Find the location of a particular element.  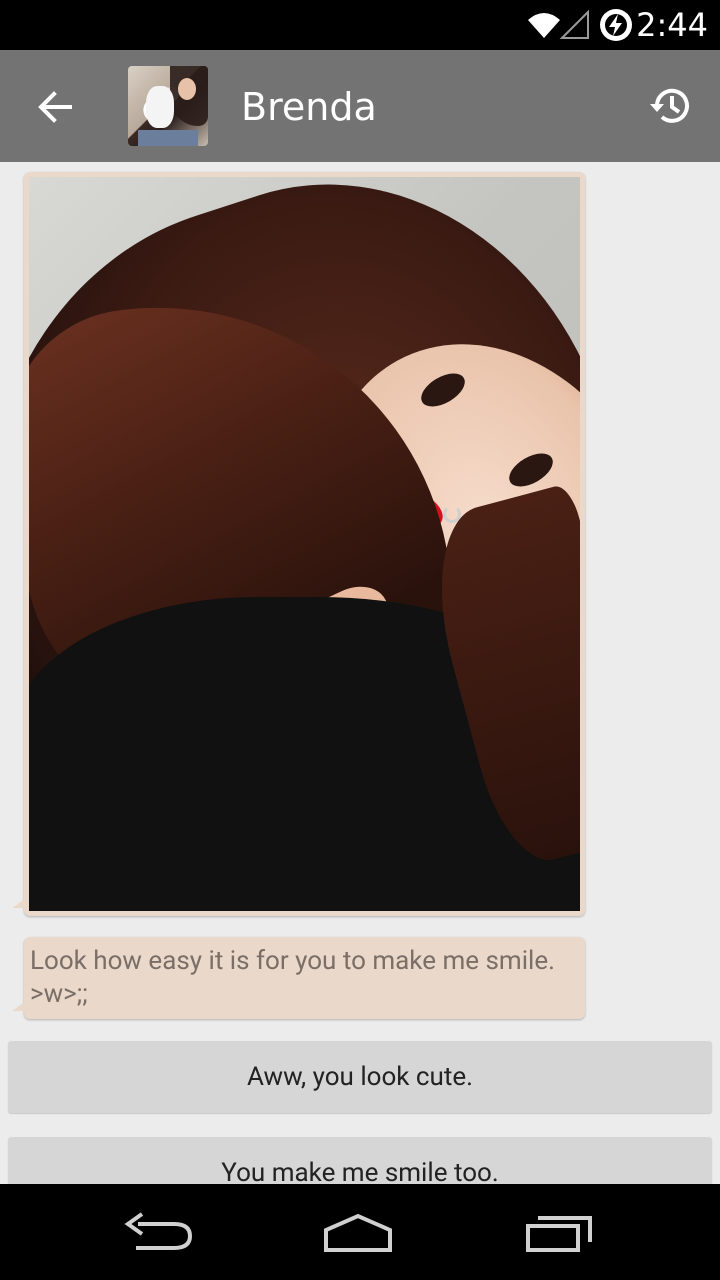

history-icon is located at coordinates (672, 106).